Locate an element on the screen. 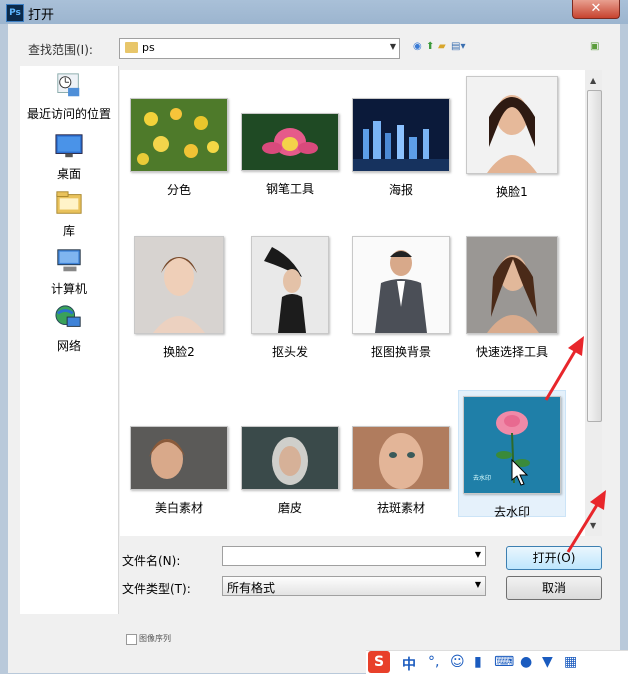  file-item: 换脸2 is located at coordinates (179, 298).